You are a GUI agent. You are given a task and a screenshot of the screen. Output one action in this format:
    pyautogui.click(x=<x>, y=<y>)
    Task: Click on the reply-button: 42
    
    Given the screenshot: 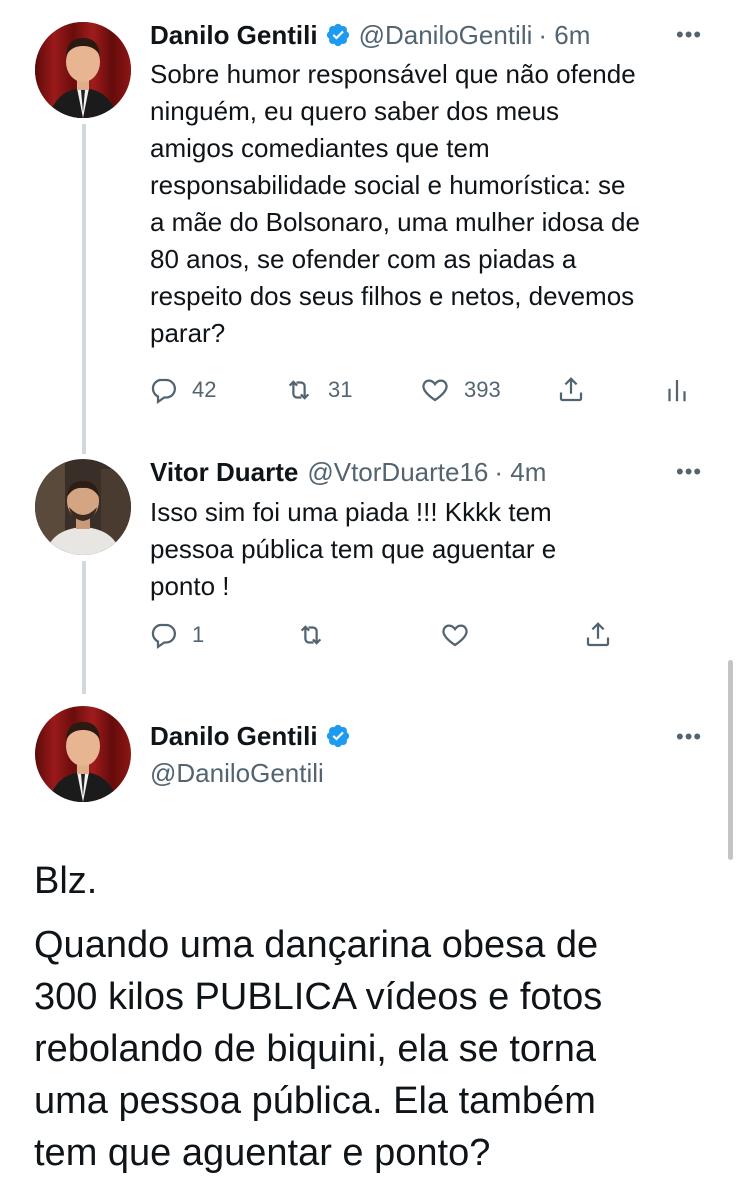 What is the action you would take?
    pyautogui.click(x=182, y=390)
    